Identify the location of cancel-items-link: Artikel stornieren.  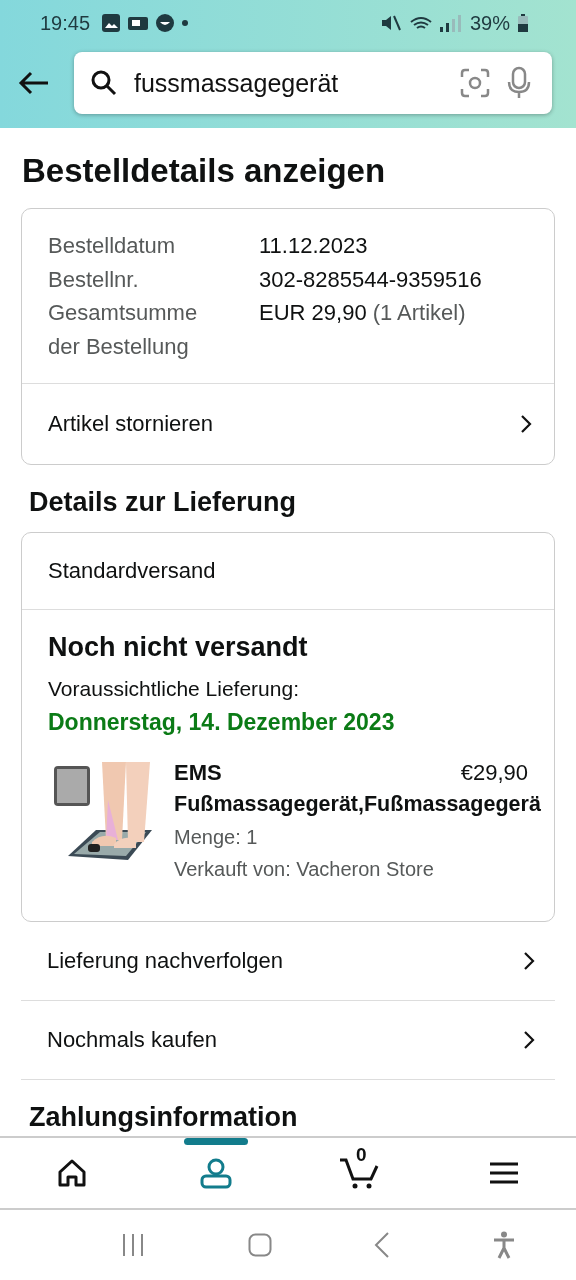
(288, 423).